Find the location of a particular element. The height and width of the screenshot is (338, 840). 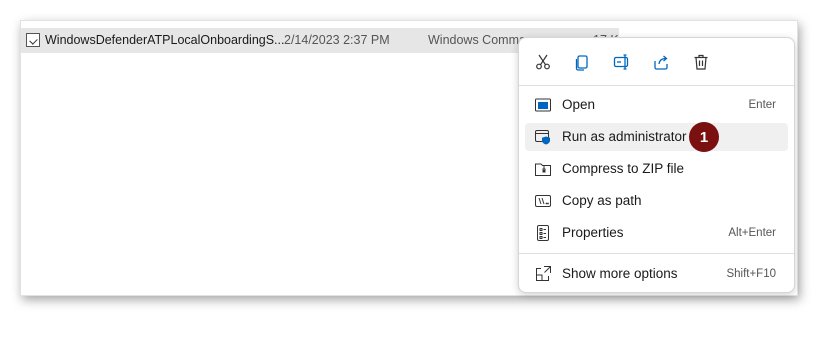

copy-button is located at coordinates (582, 62).